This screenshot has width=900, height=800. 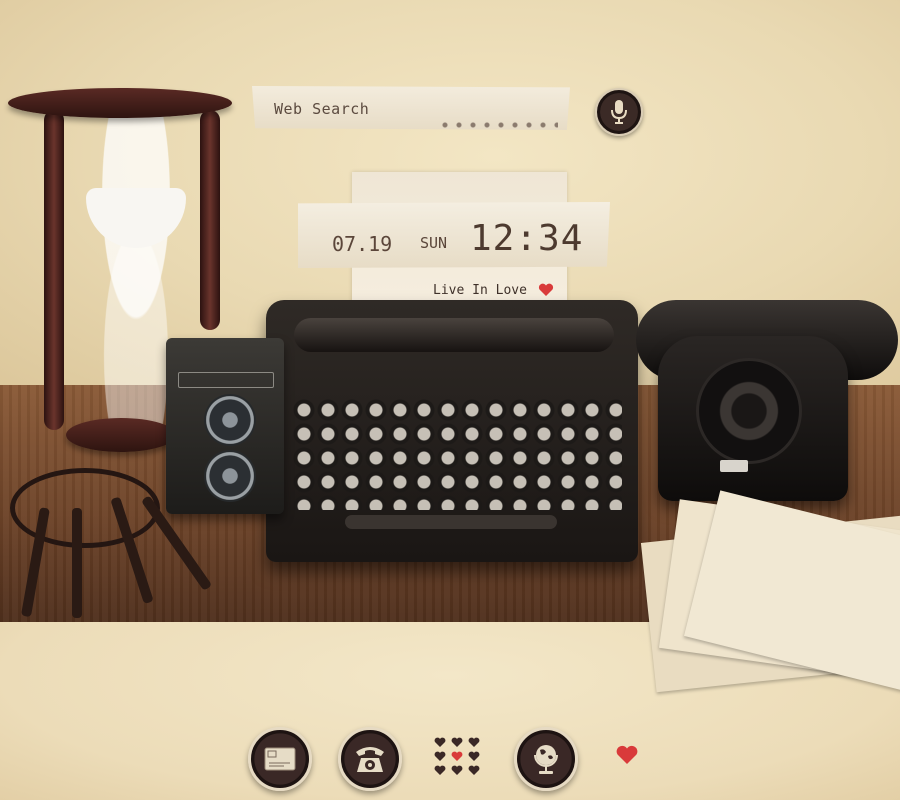 I want to click on rotary-phone-icon, so click(x=370, y=759).